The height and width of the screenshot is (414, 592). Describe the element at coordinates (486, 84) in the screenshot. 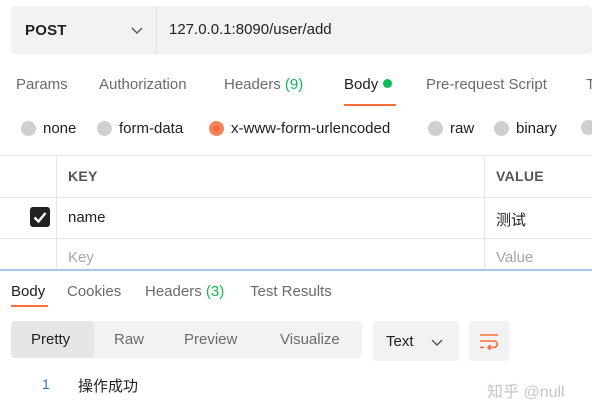

I see `tab-pre-request-script: Pre-request Script` at that location.